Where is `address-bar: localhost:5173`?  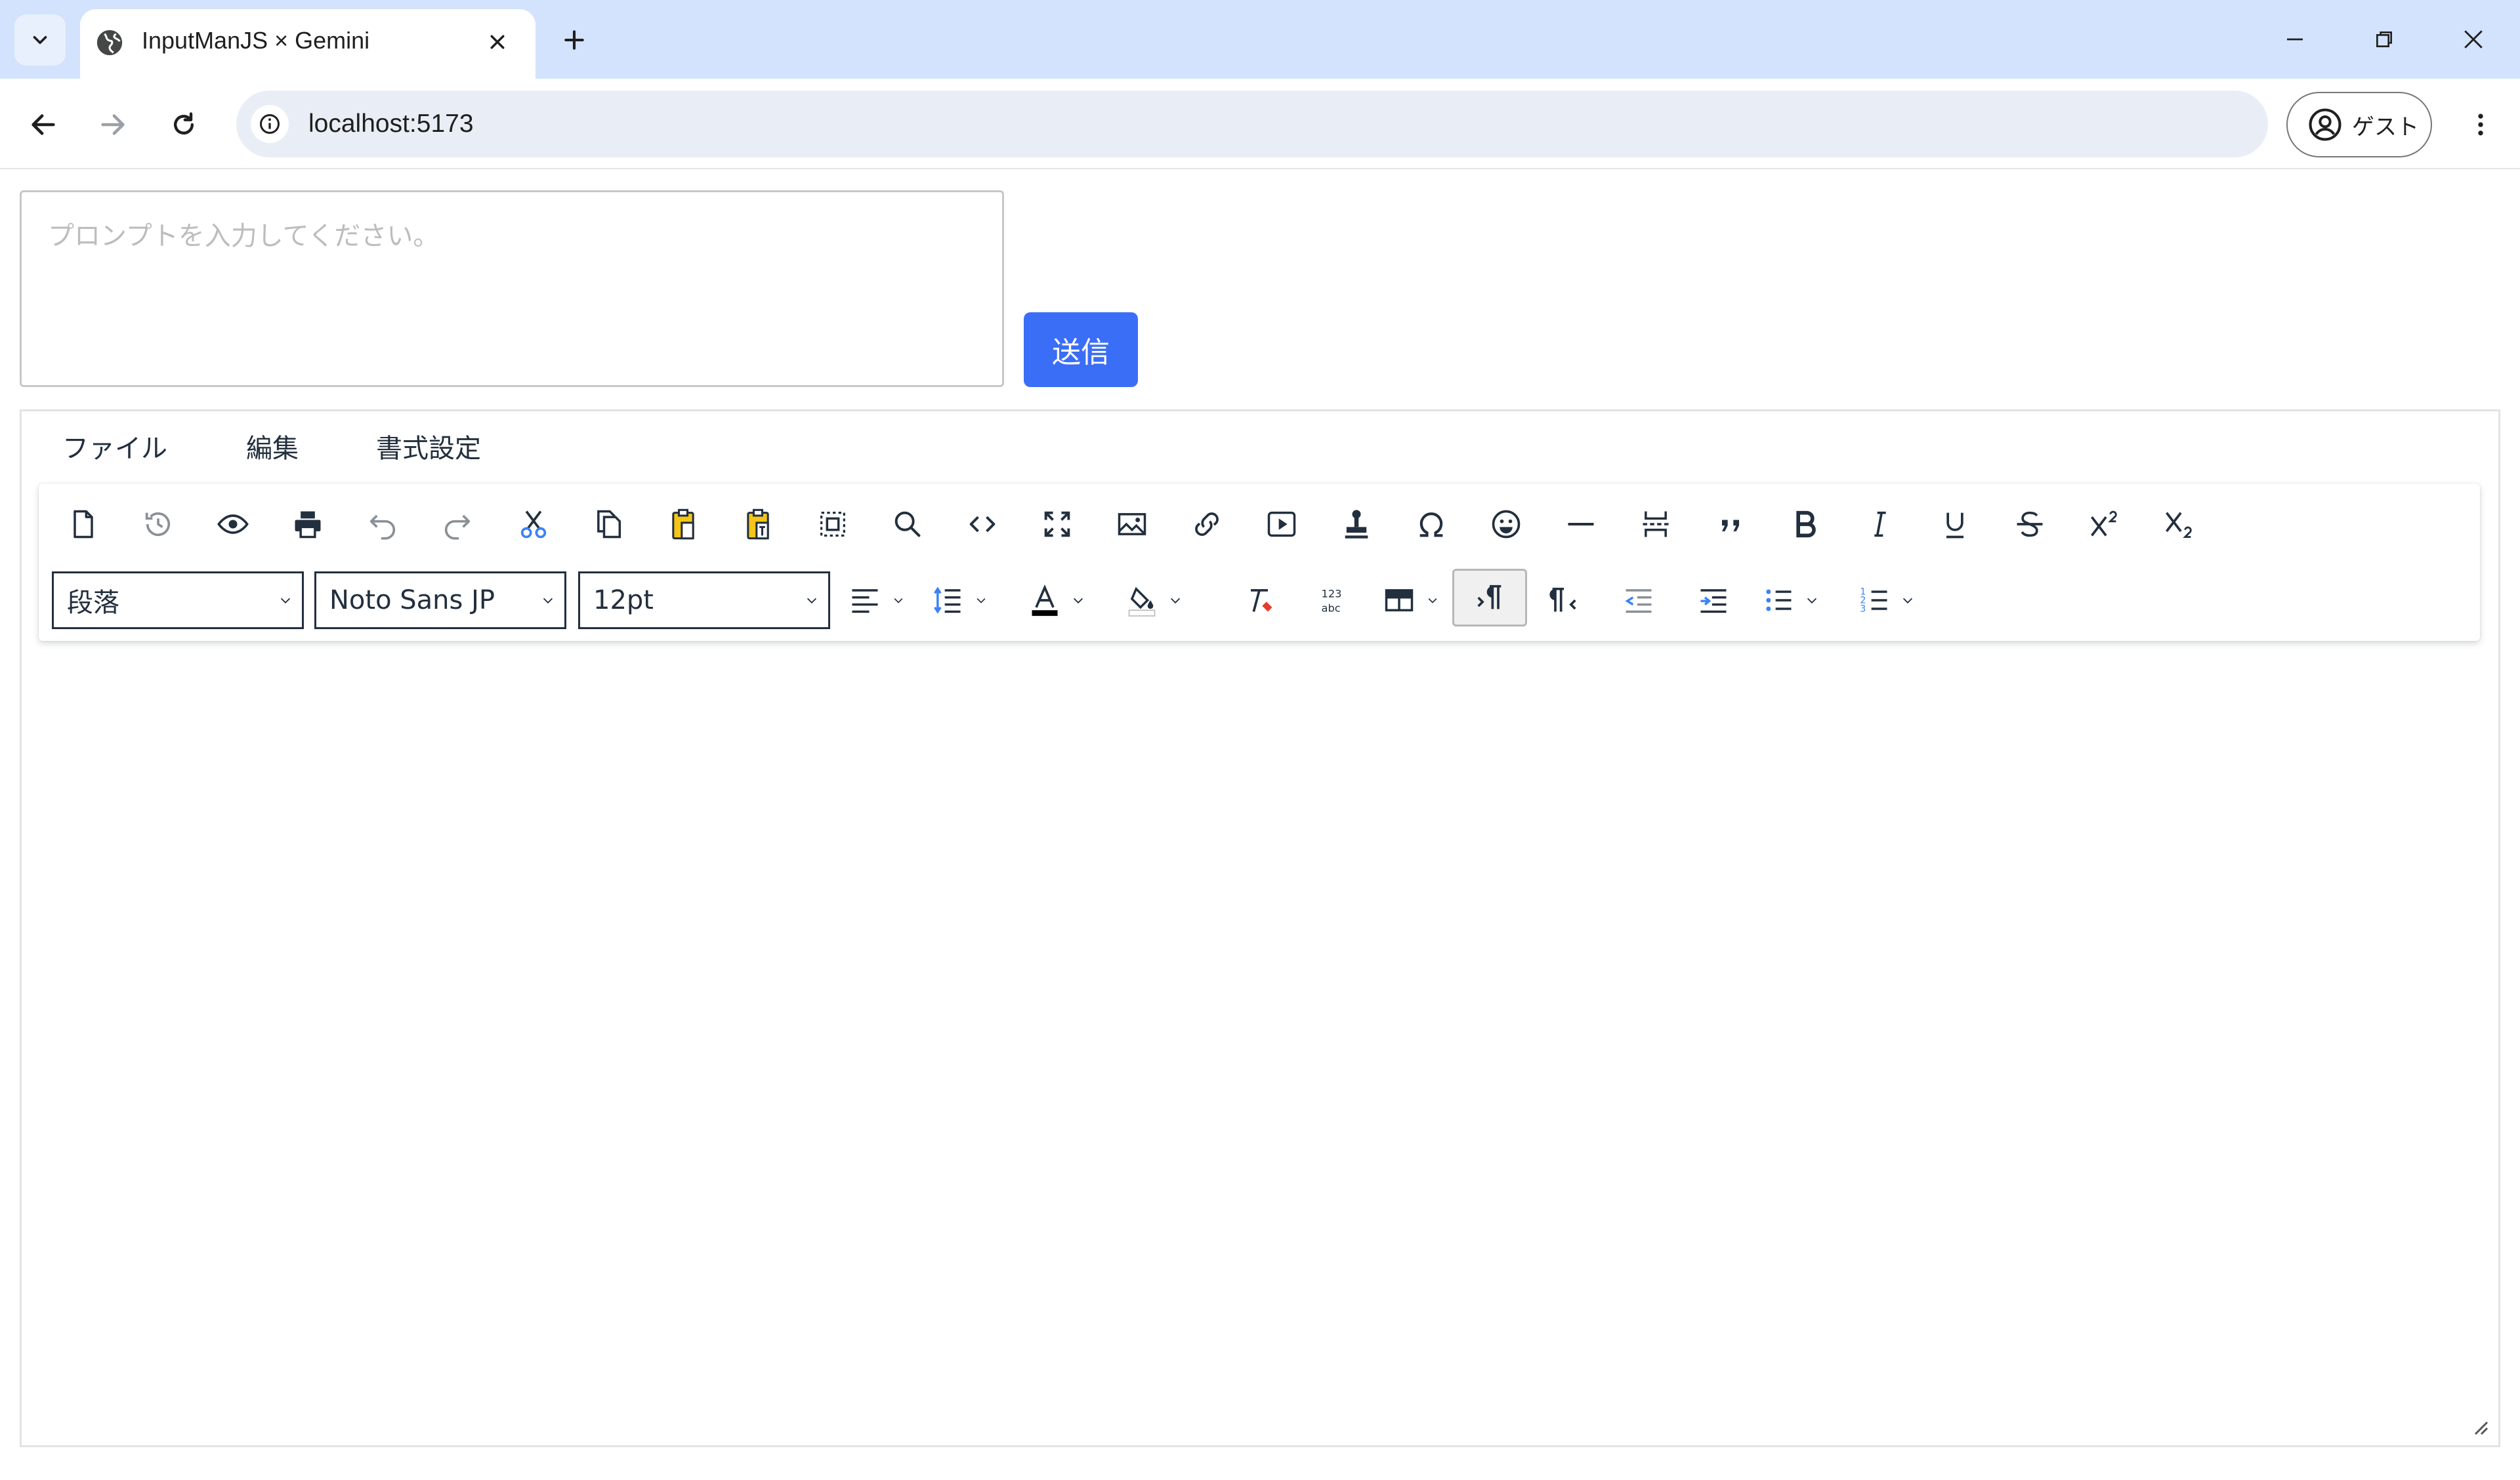
address-bar: localhost:5173 is located at coordinates (1252, 124).